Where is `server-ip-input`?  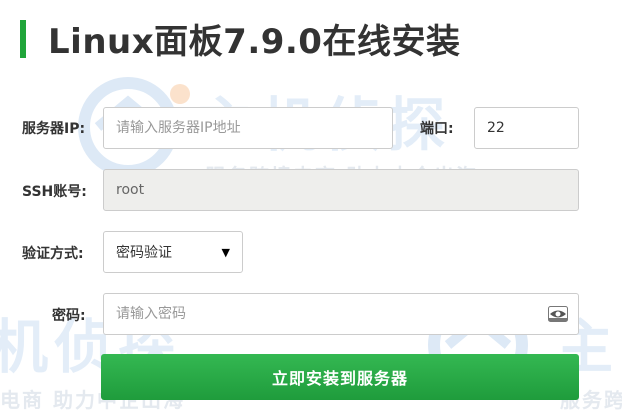 server-ip-input is located at coordinates (248, 128).